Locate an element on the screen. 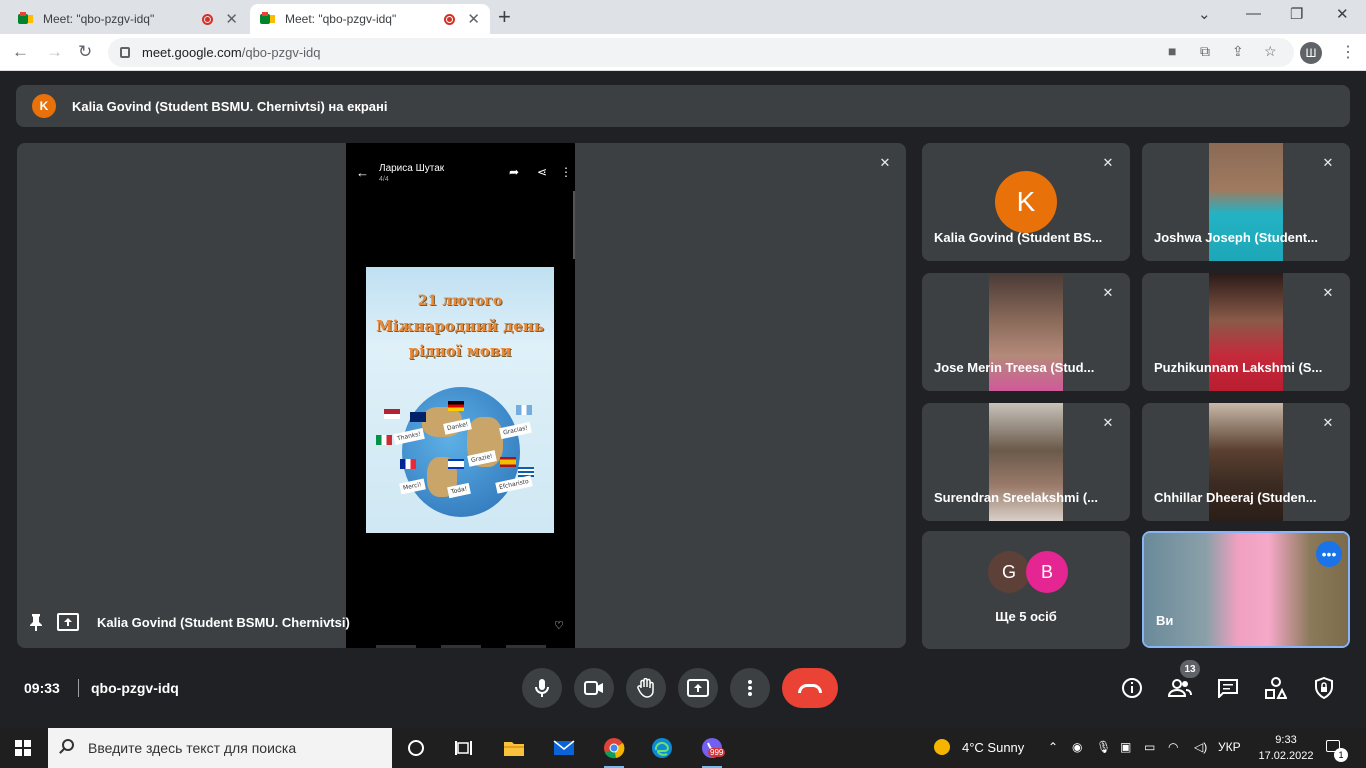  tab-meet-1: Meet: "qbo-pzgv-idq" ✕ is located at coordinates (128, 19).